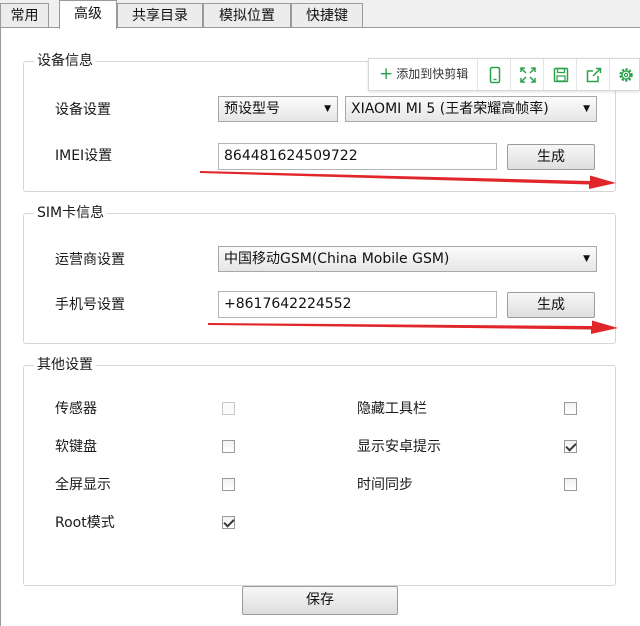  What do you see at coordinates (88, 14) in the screenshot?
I see `tab-advanced: 高级` at bounding box center [88, 14].